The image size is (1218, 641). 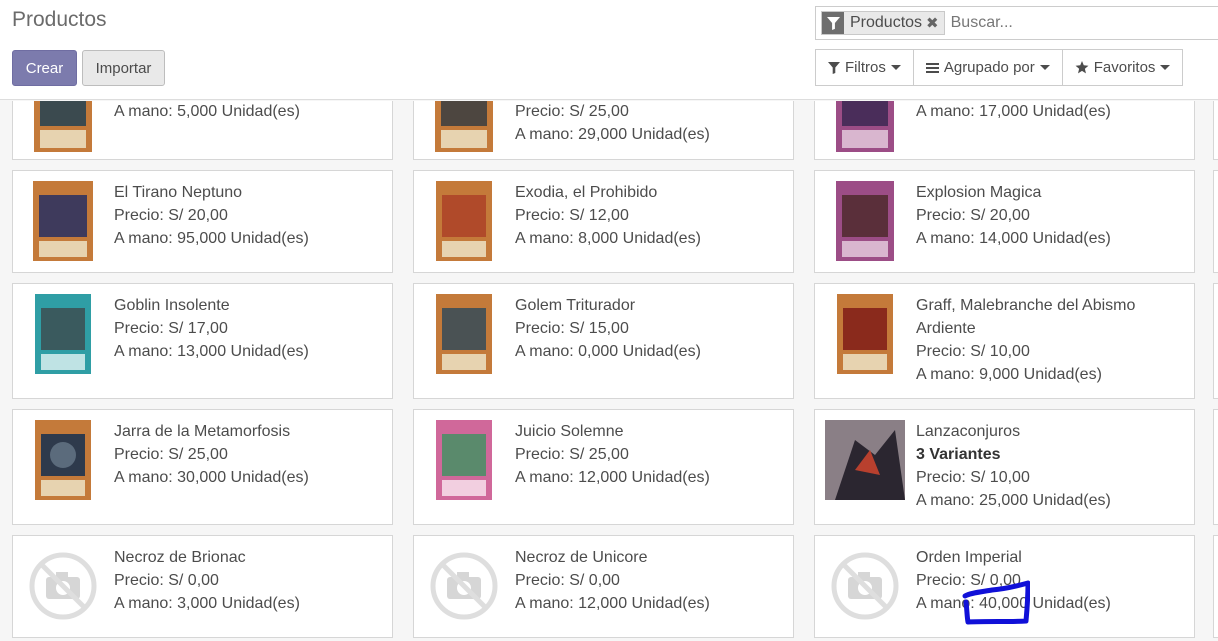 What do you see at coordinates (59, 19) in the screenshot?
I see `page-title: Productos` at bounding box center [59, 19].